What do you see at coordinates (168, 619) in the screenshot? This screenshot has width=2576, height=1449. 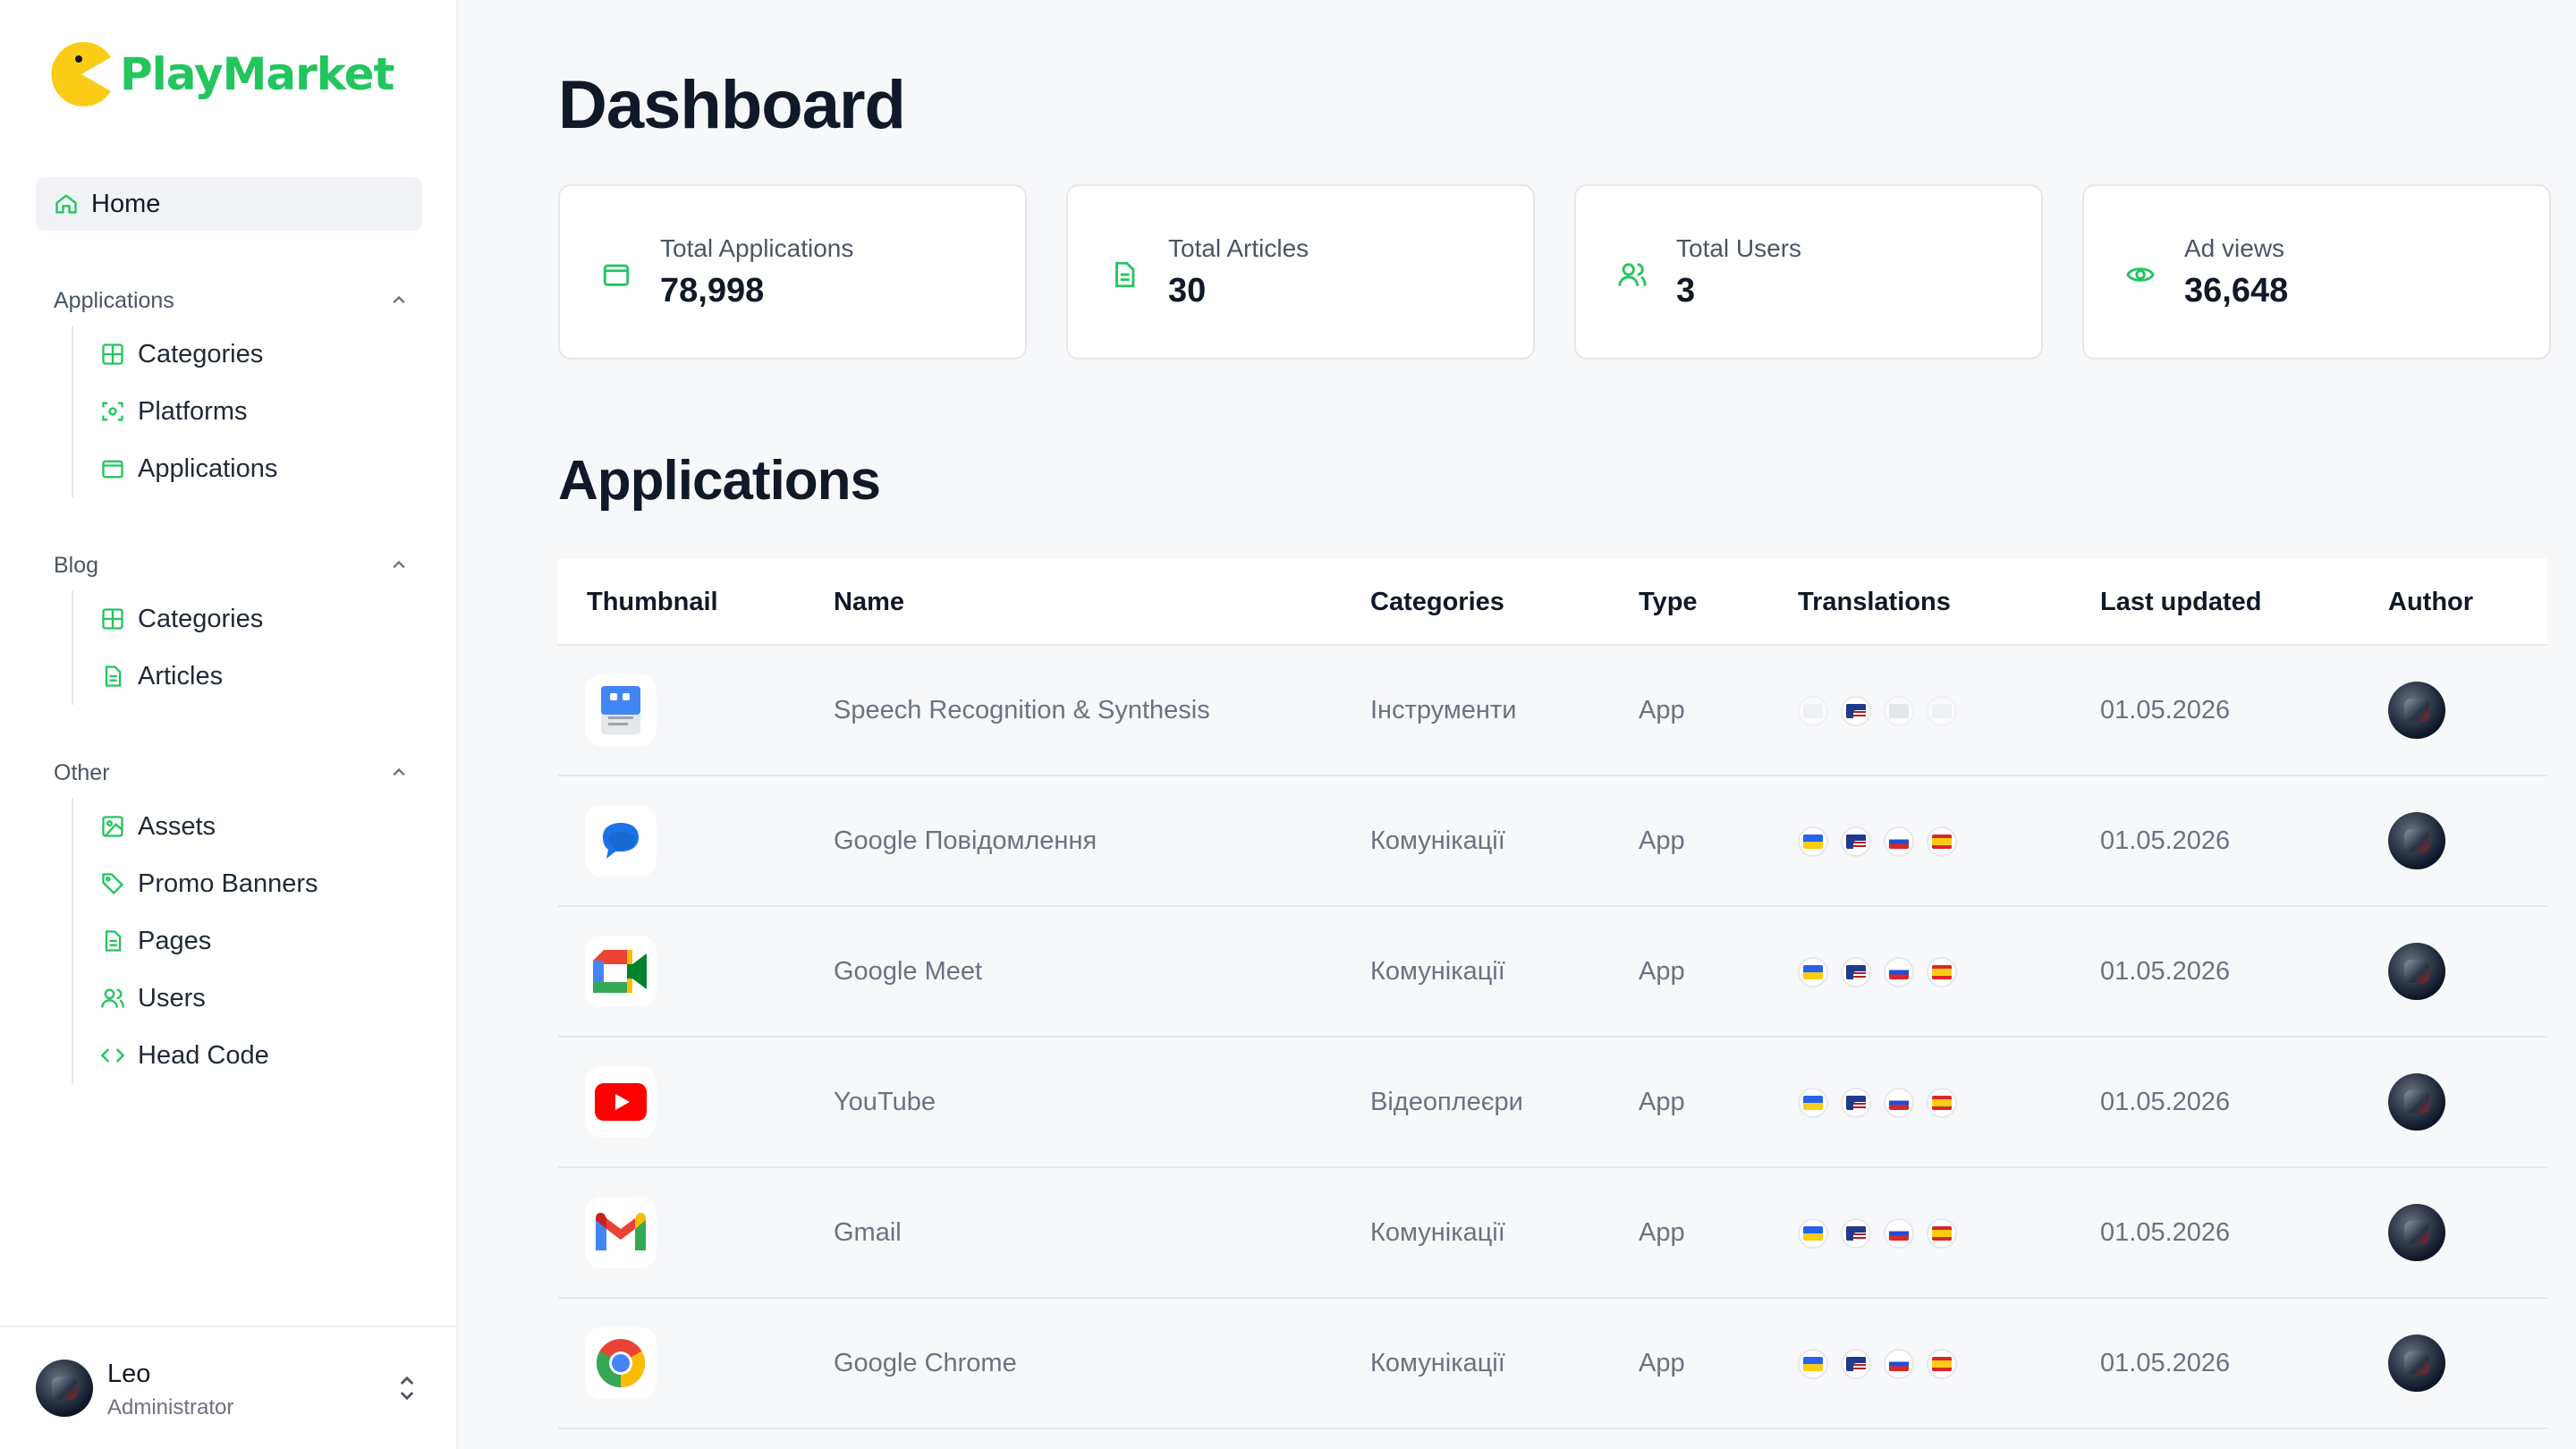 I see `sidebar-item-blog-categories: Categories` at bounding box center [168, 619].